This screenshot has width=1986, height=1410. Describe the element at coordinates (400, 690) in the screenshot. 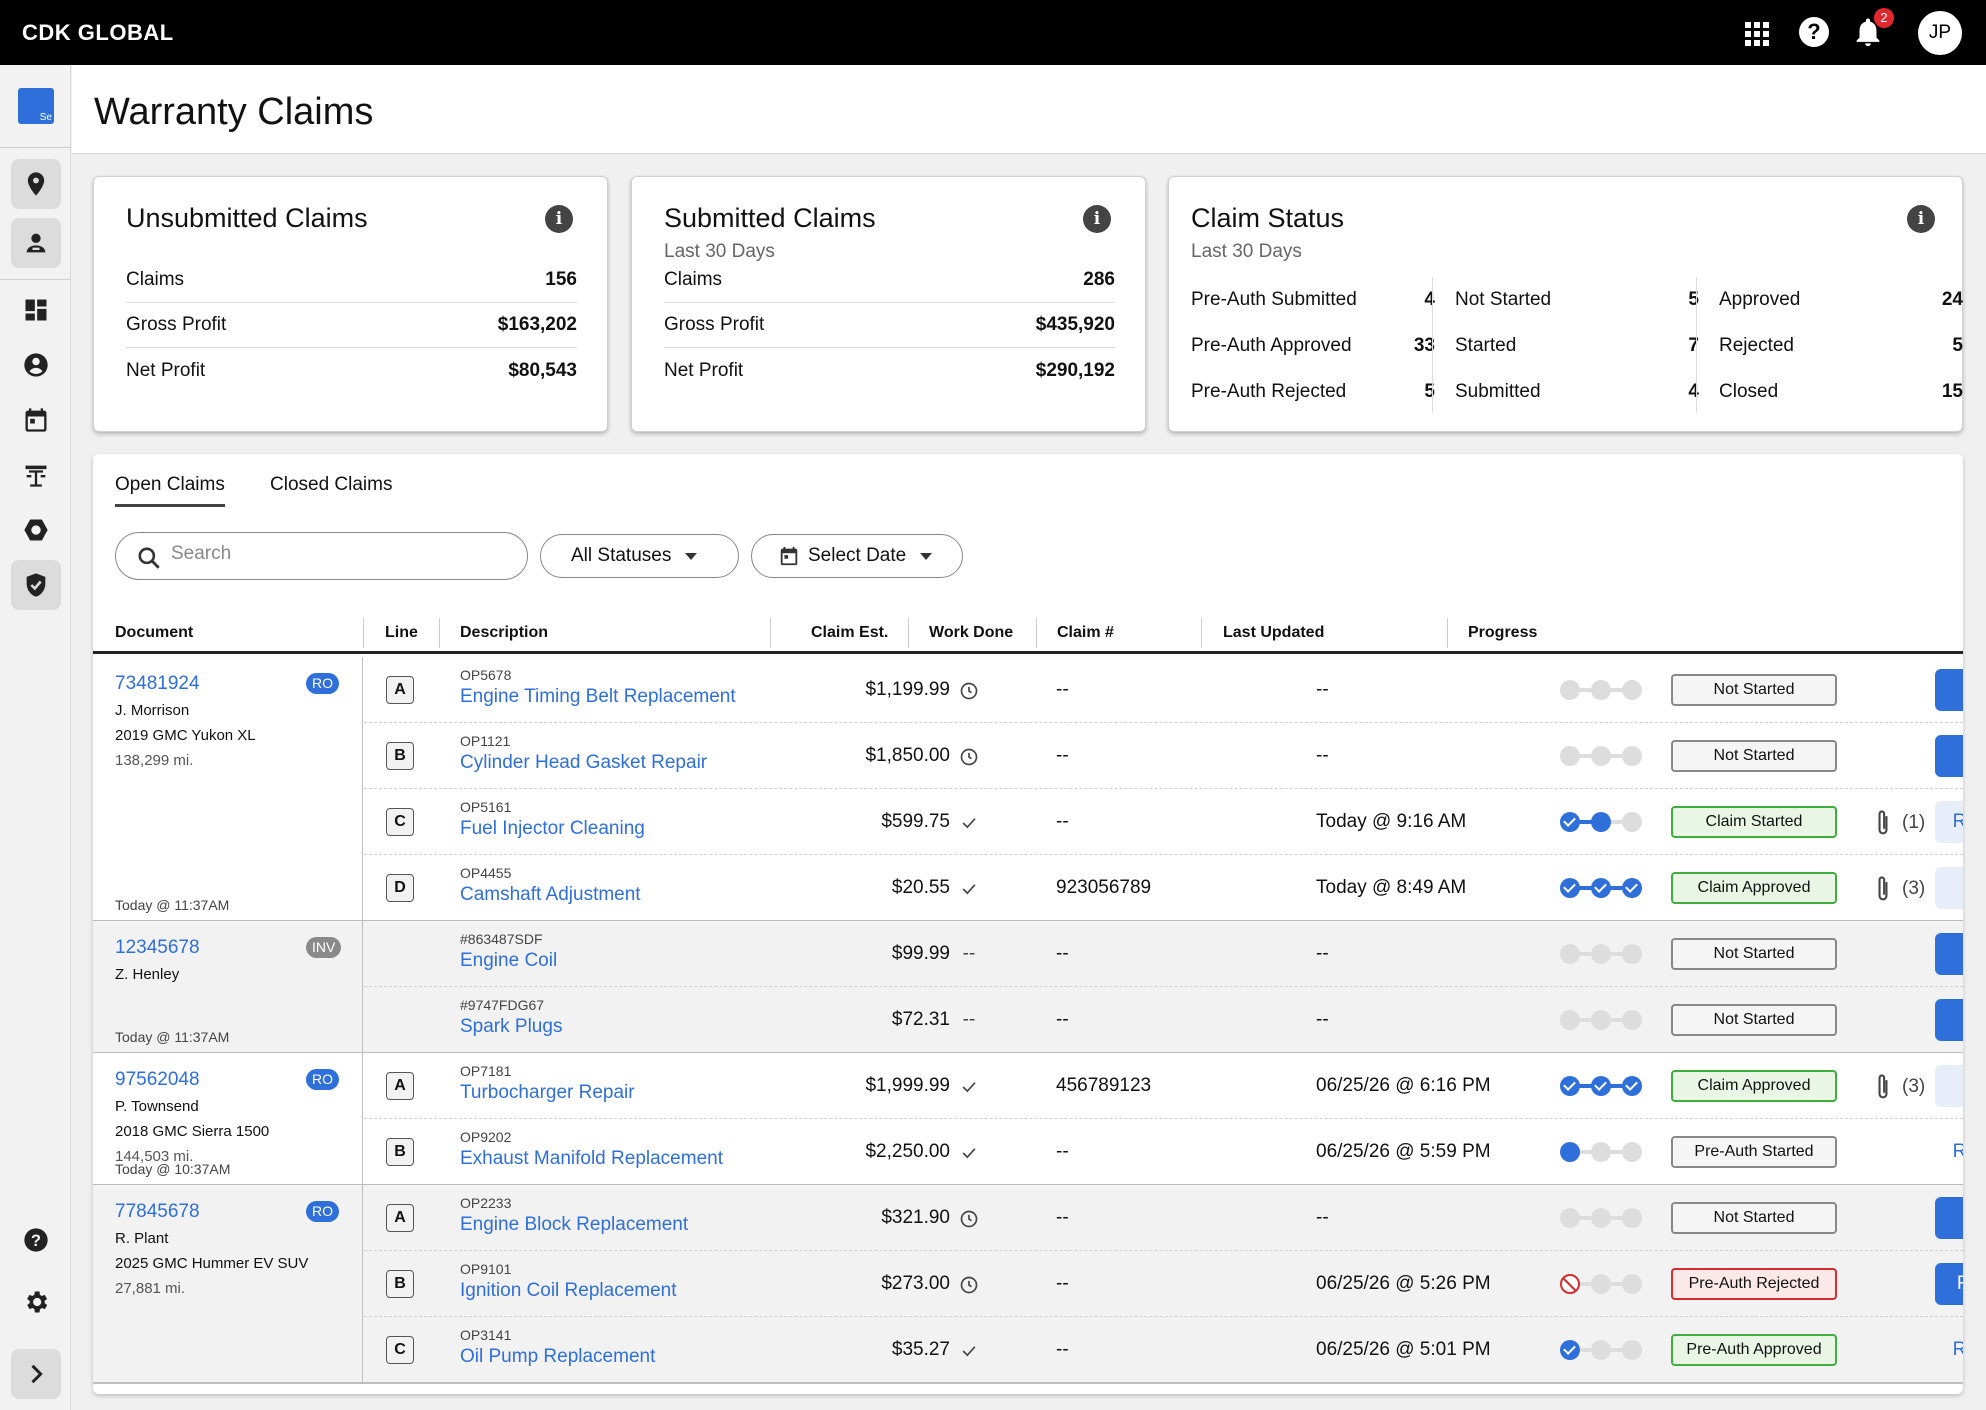

I see `line-letter: A` at that location.